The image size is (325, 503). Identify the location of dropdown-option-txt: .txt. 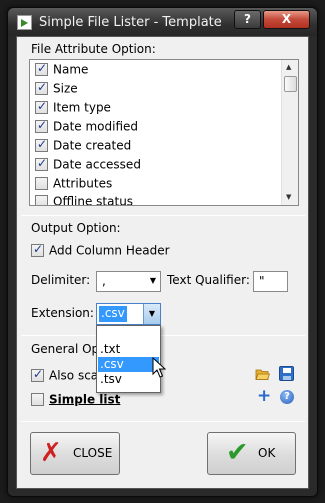
(128, 349).